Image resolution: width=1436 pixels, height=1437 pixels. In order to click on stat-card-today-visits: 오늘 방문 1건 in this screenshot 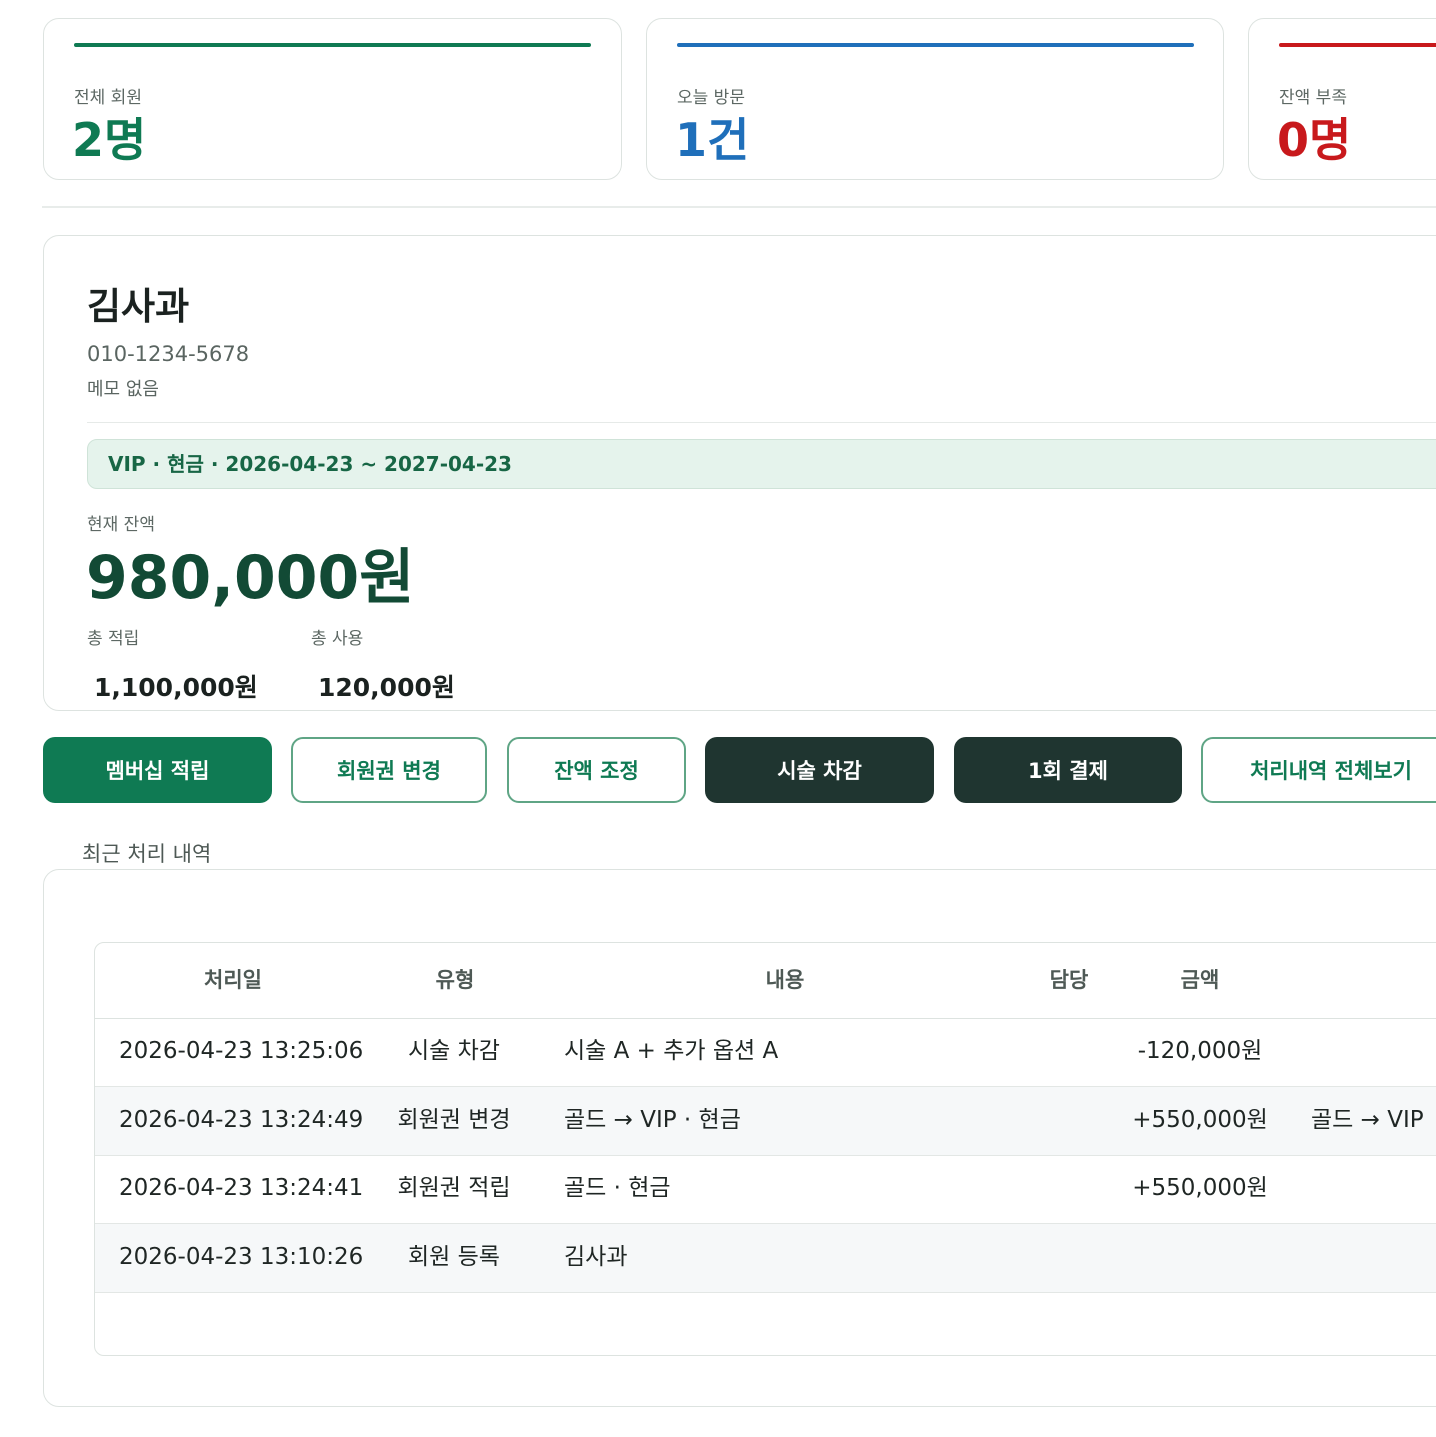, I will do `click(935, 99)`.